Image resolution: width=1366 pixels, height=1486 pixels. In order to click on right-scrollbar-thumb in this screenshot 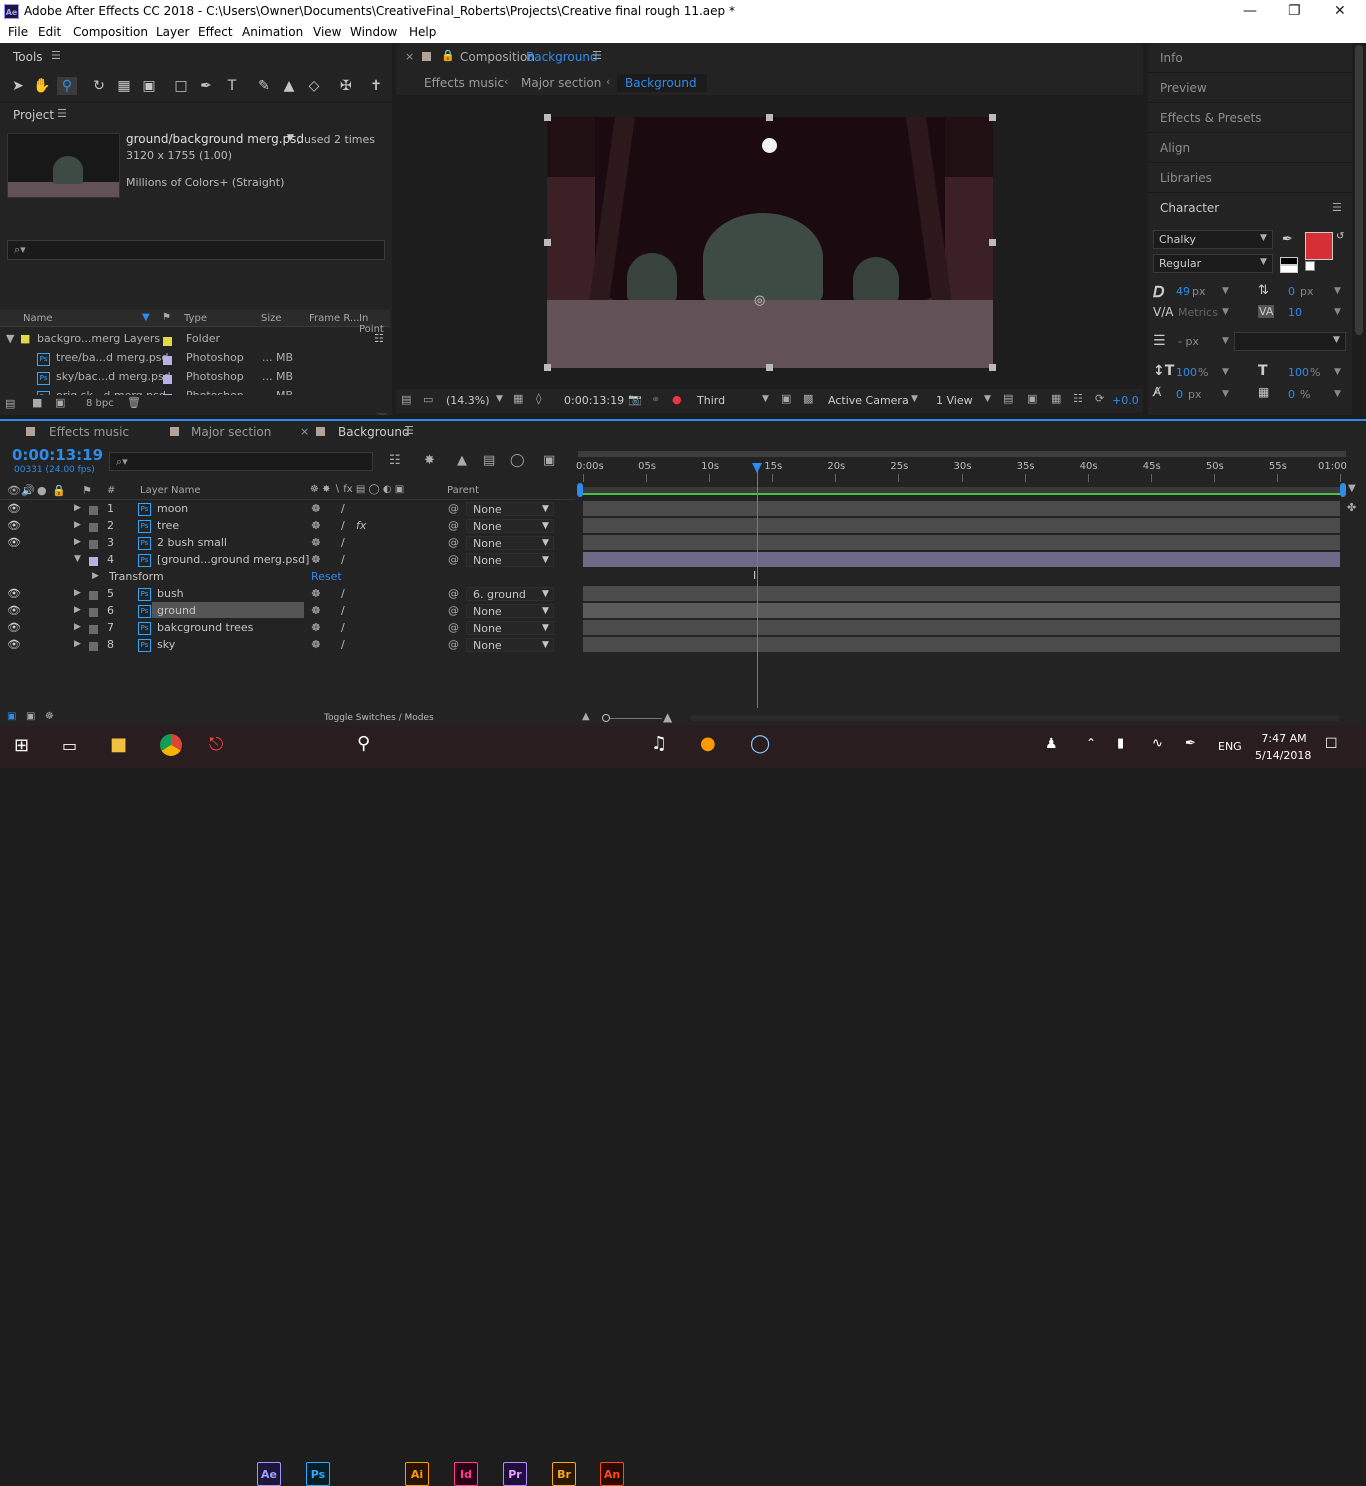, I will do `click(1359, 190)`.